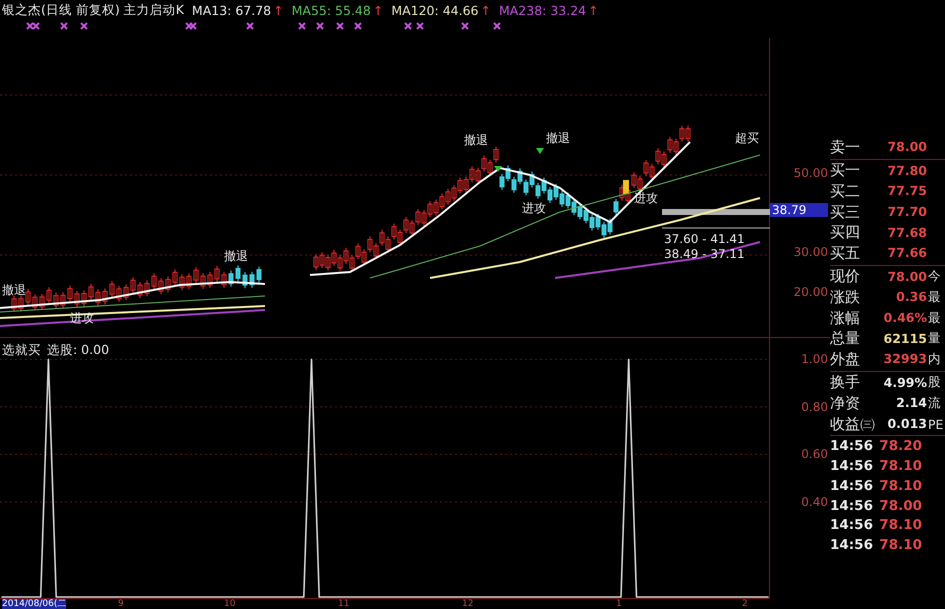 This screenshot has width=945, height=609. I want to click on order-book-label: 买四, so click(845, 232).